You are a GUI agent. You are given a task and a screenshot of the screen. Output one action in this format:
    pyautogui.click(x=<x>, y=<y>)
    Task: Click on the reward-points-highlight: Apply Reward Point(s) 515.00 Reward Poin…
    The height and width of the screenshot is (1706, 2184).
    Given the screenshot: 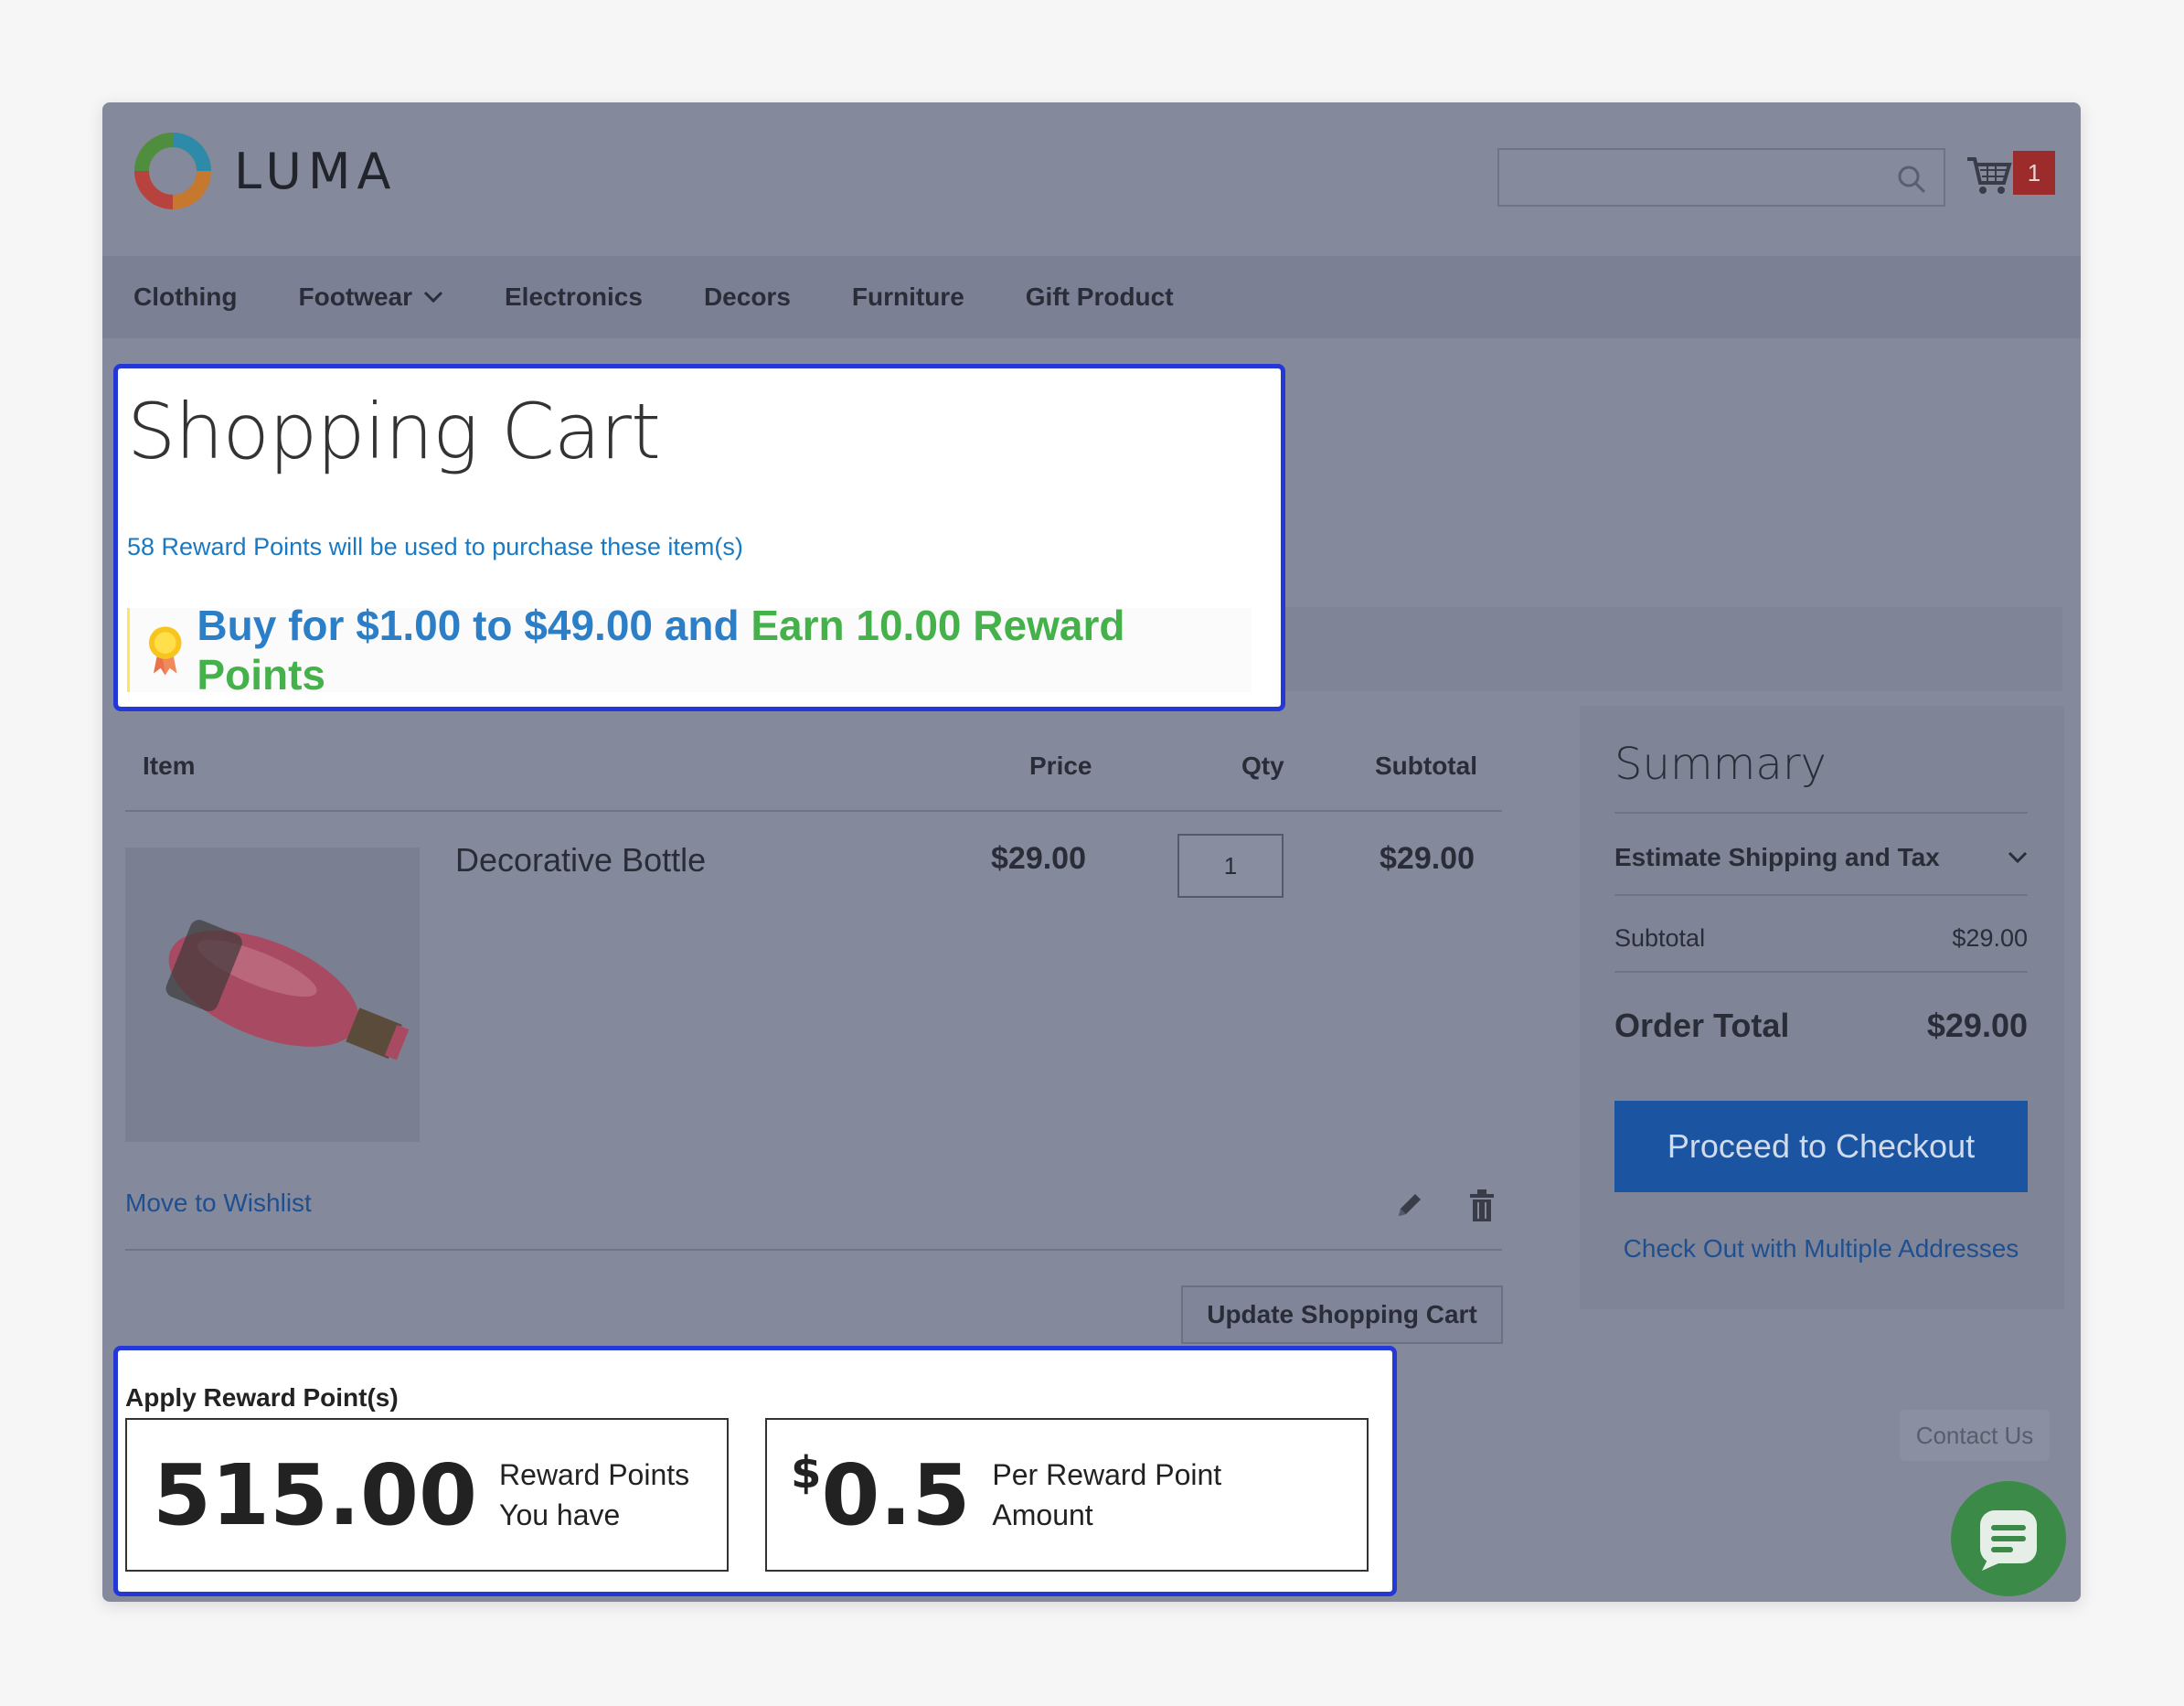 What is the action you would take?
    pyautogui.click(x=755, y=1471)
    